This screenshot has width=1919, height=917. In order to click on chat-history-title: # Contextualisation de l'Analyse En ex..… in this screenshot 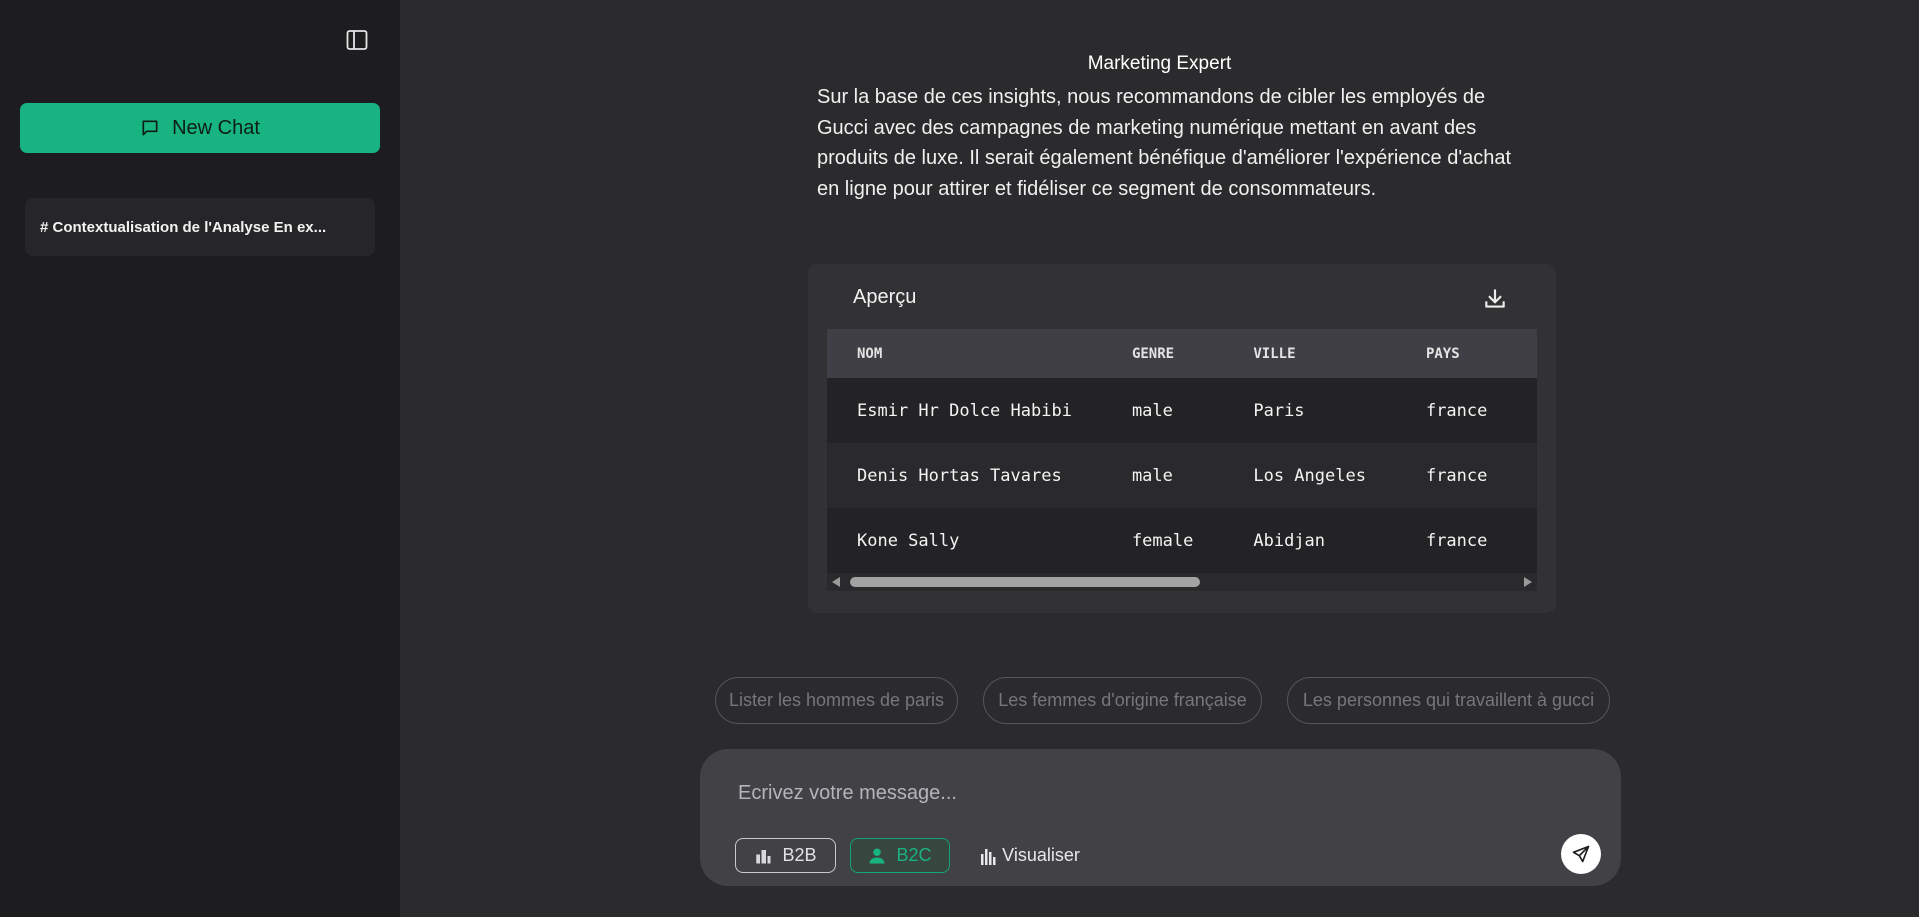, I will do `click(183, 227)`.